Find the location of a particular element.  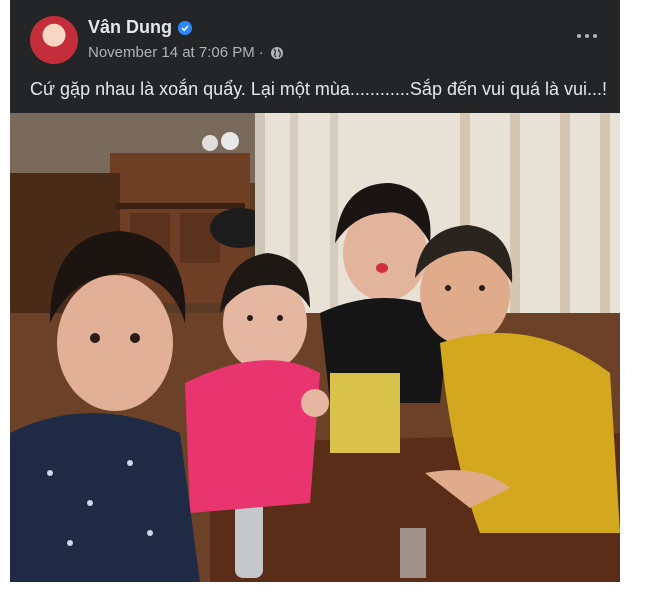

more-options-icon is located at coordinates (579, 36).